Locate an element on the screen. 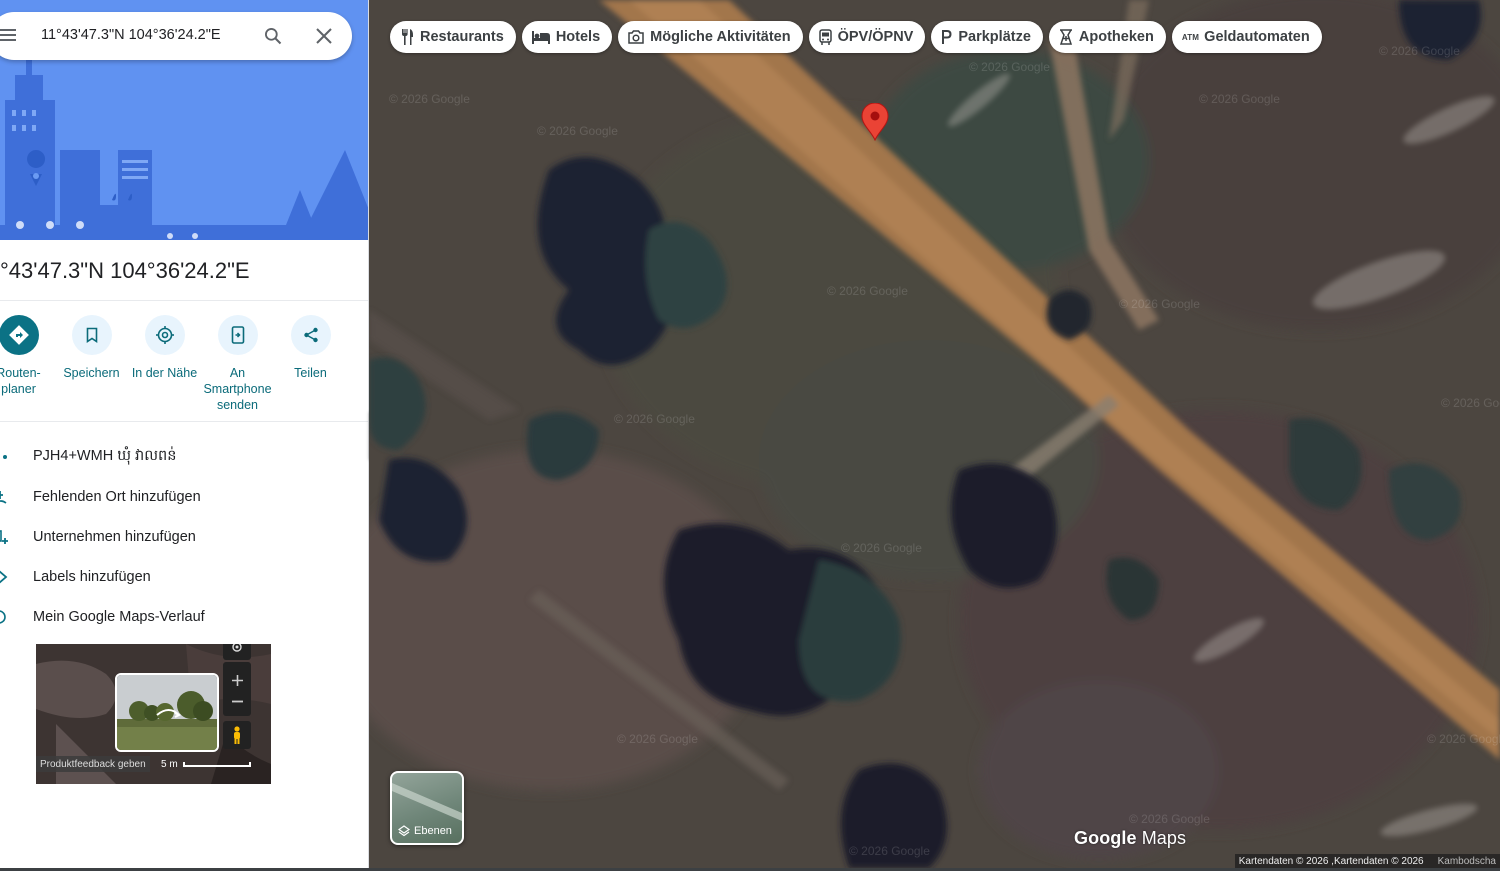  locate-button is located at coordinates (237, 652).